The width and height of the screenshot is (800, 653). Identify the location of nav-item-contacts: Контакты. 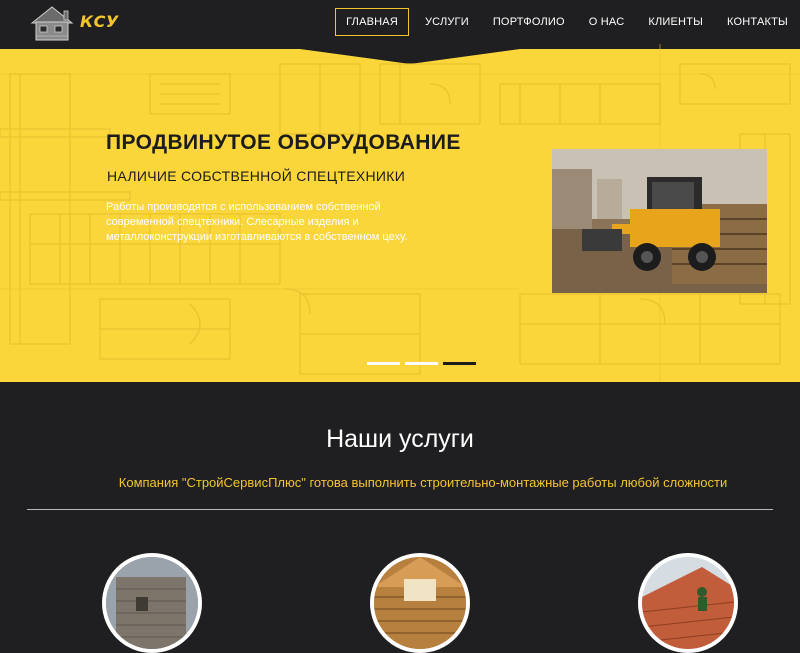
(757, 22).